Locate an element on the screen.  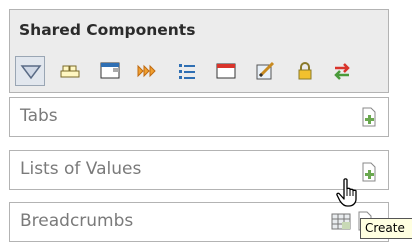
region-label-lists-of-values: Lists of Values is located at coordinates (81, 169).